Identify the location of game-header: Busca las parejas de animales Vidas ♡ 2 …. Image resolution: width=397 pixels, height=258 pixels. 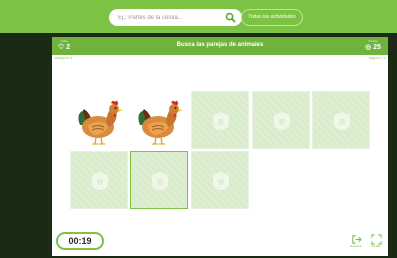
(220, 46).